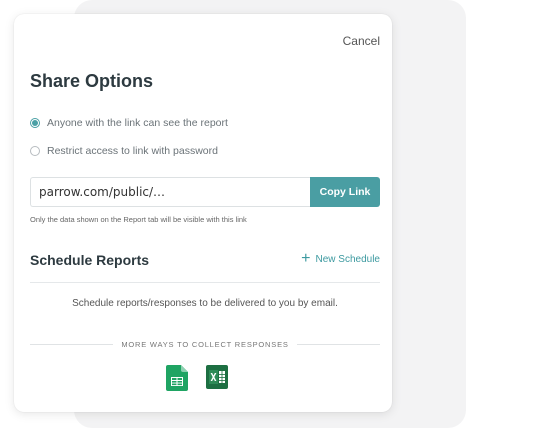 The image size is (540, 430). I want to click on radio-button-unchecked, so click(35, 151).